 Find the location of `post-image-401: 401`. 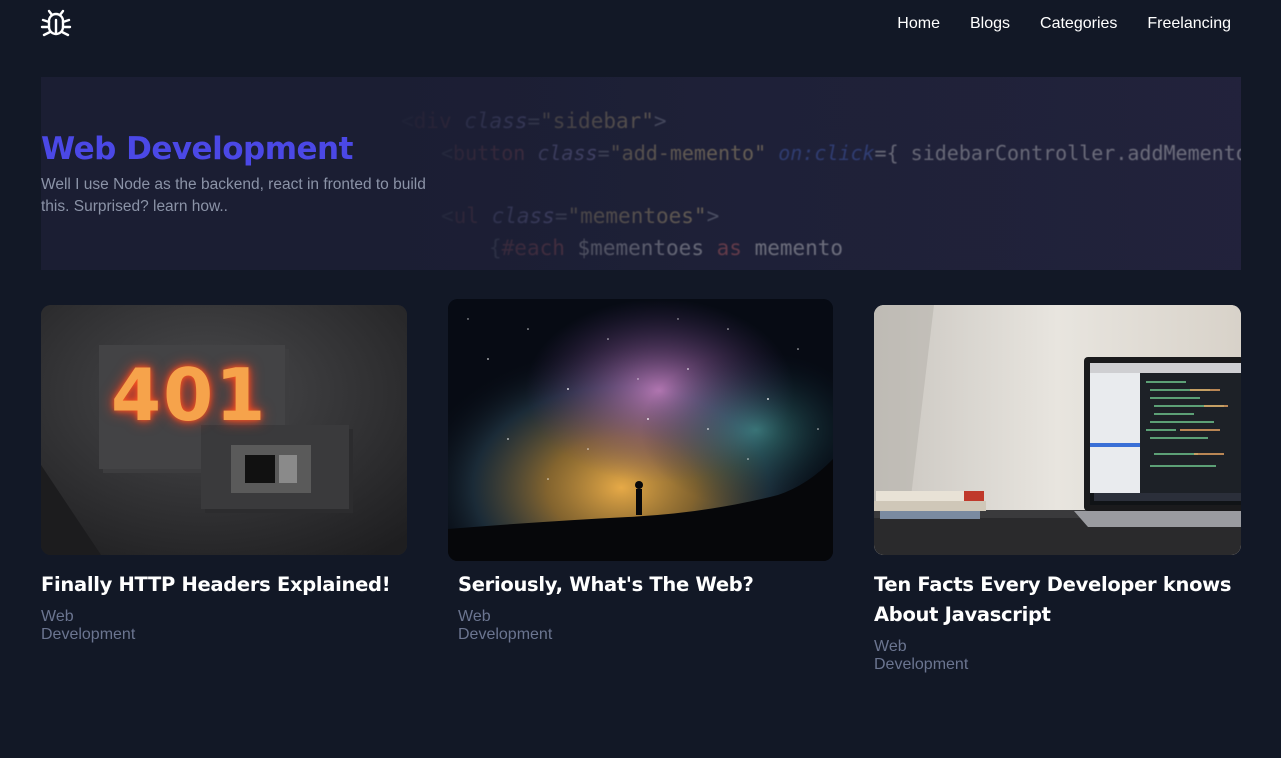

post-image-401: 401 is located at coordinates (224, 430).